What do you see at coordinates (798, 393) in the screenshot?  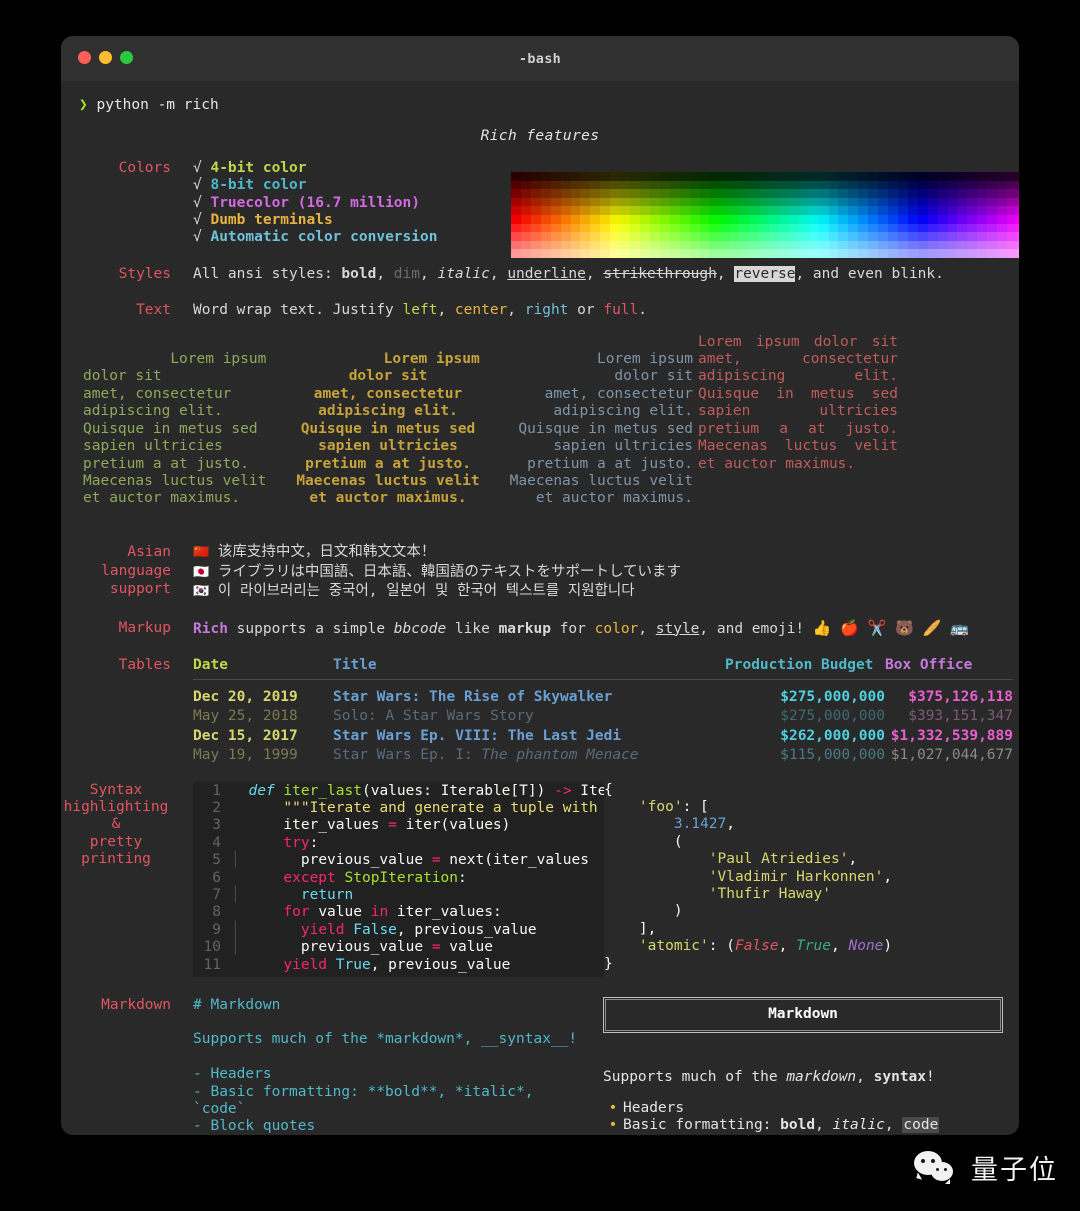 I see `lorem-line: Quisque in metus sed` at bounding box center [798, 393].